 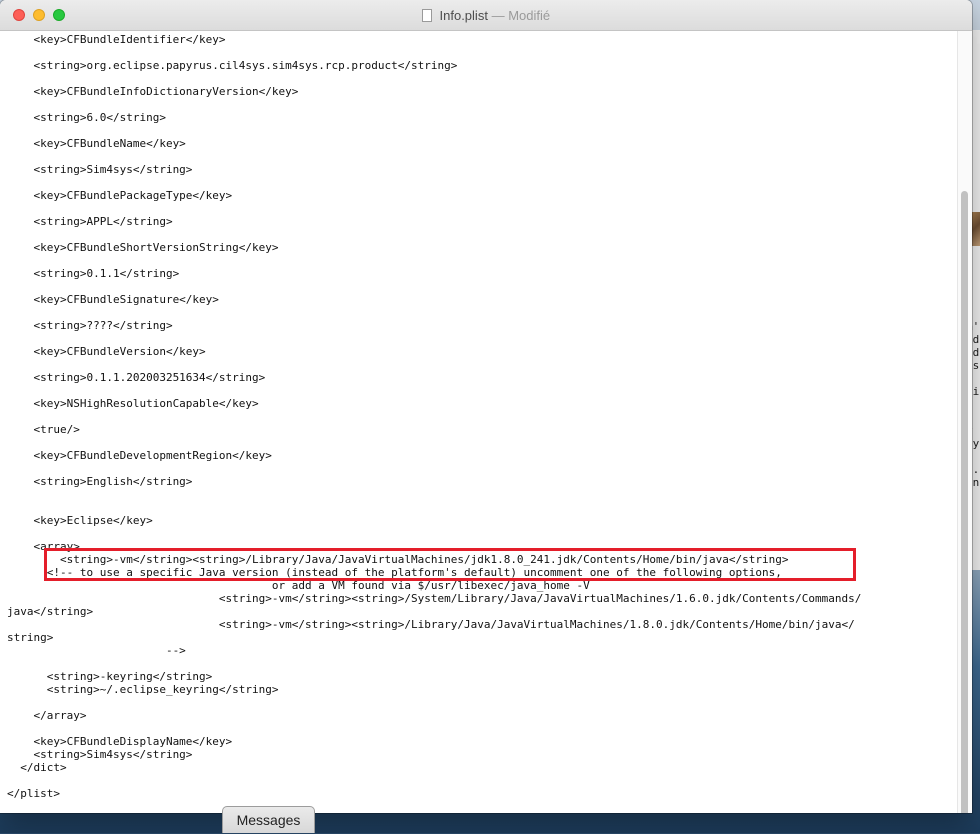 I want to click on messages-tab: Messages, so click(x=268, y=819).